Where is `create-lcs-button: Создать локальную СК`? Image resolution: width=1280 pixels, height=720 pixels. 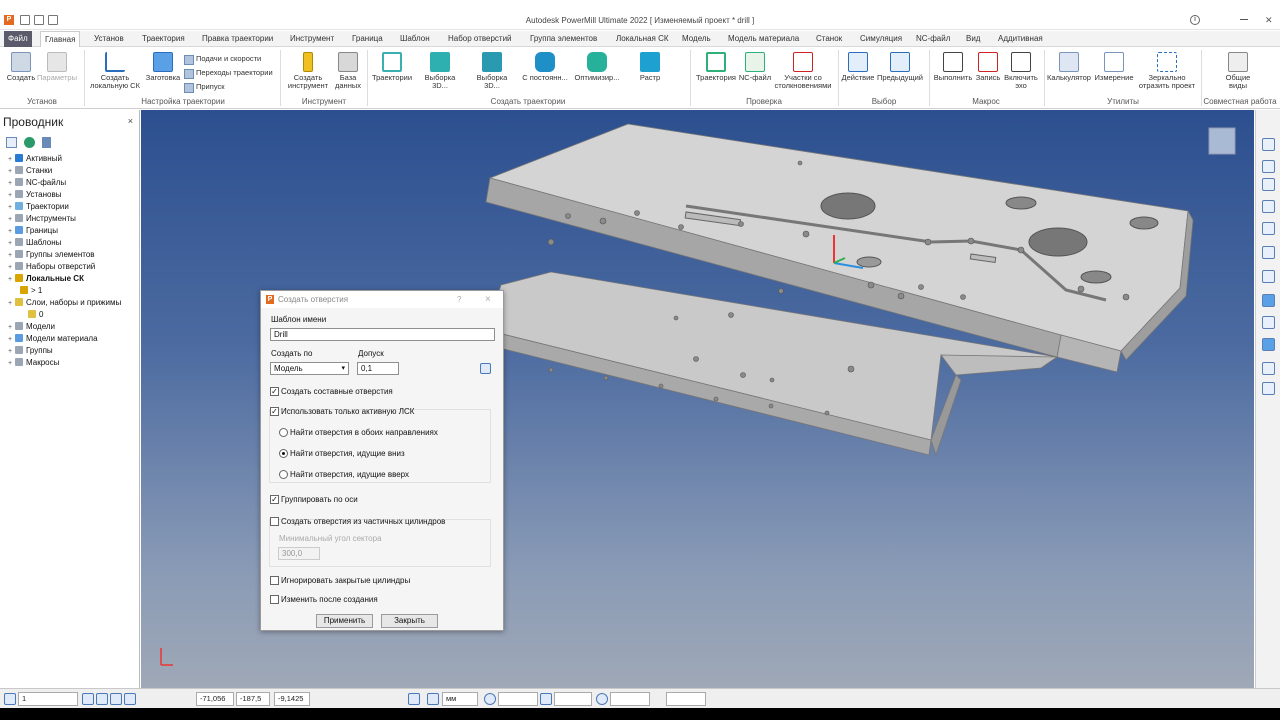
create-lcs-button: Создать локальную СК is located at coordinates (115, 71).